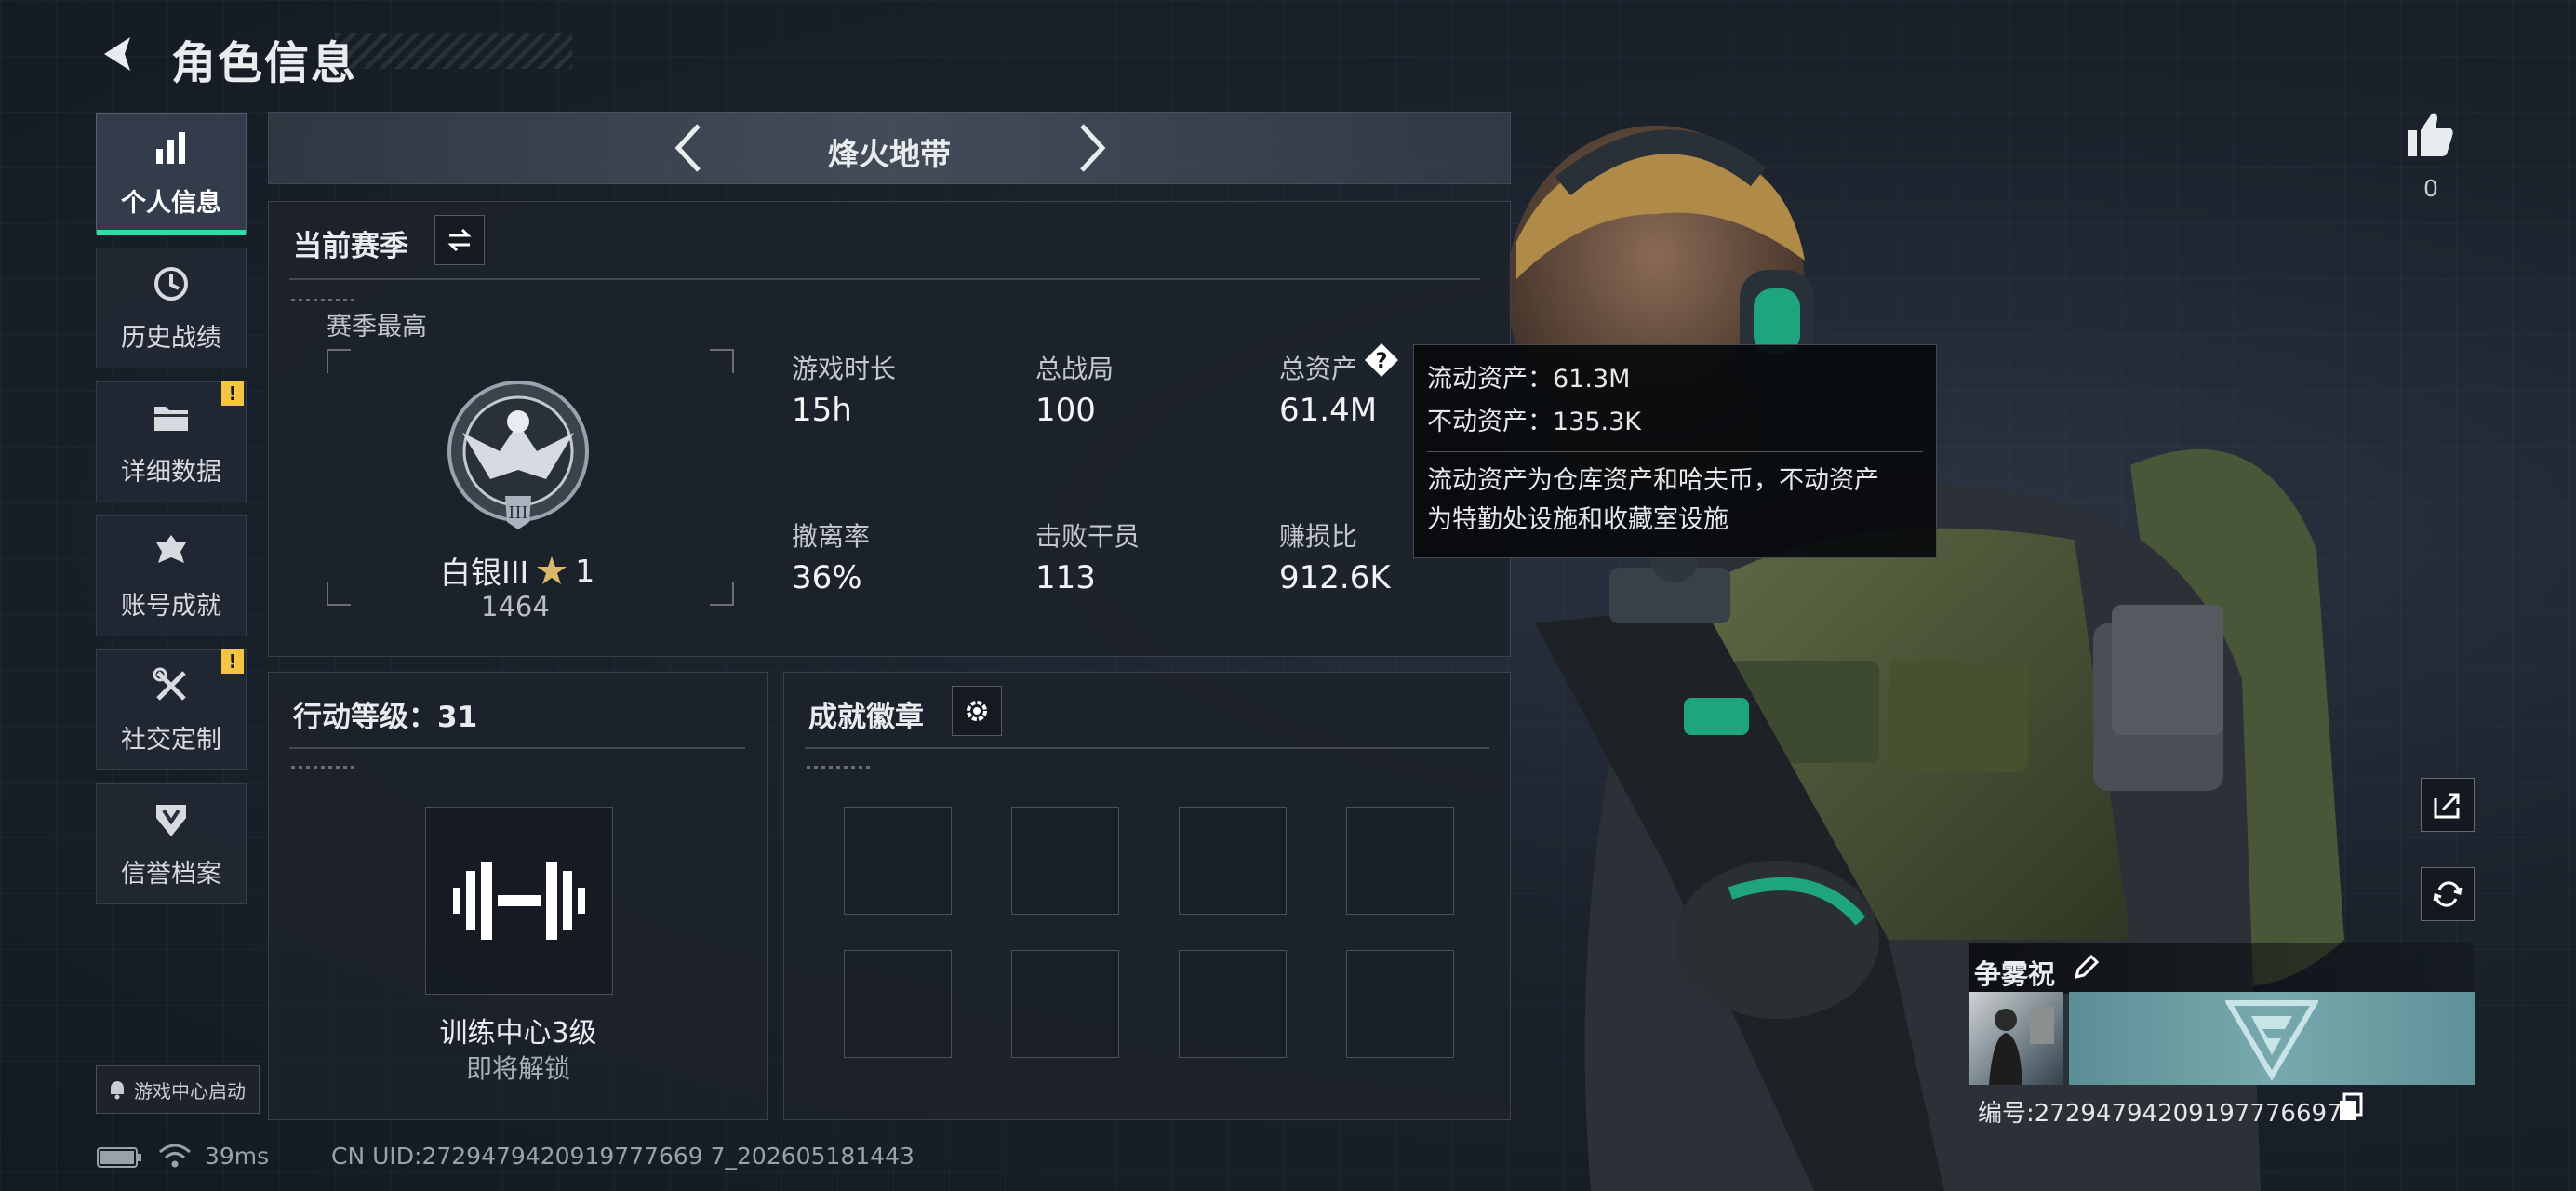 The height and width of the screenshot is (1191, 2576). I want to click on dumbbell-icon, so click(519, 901).